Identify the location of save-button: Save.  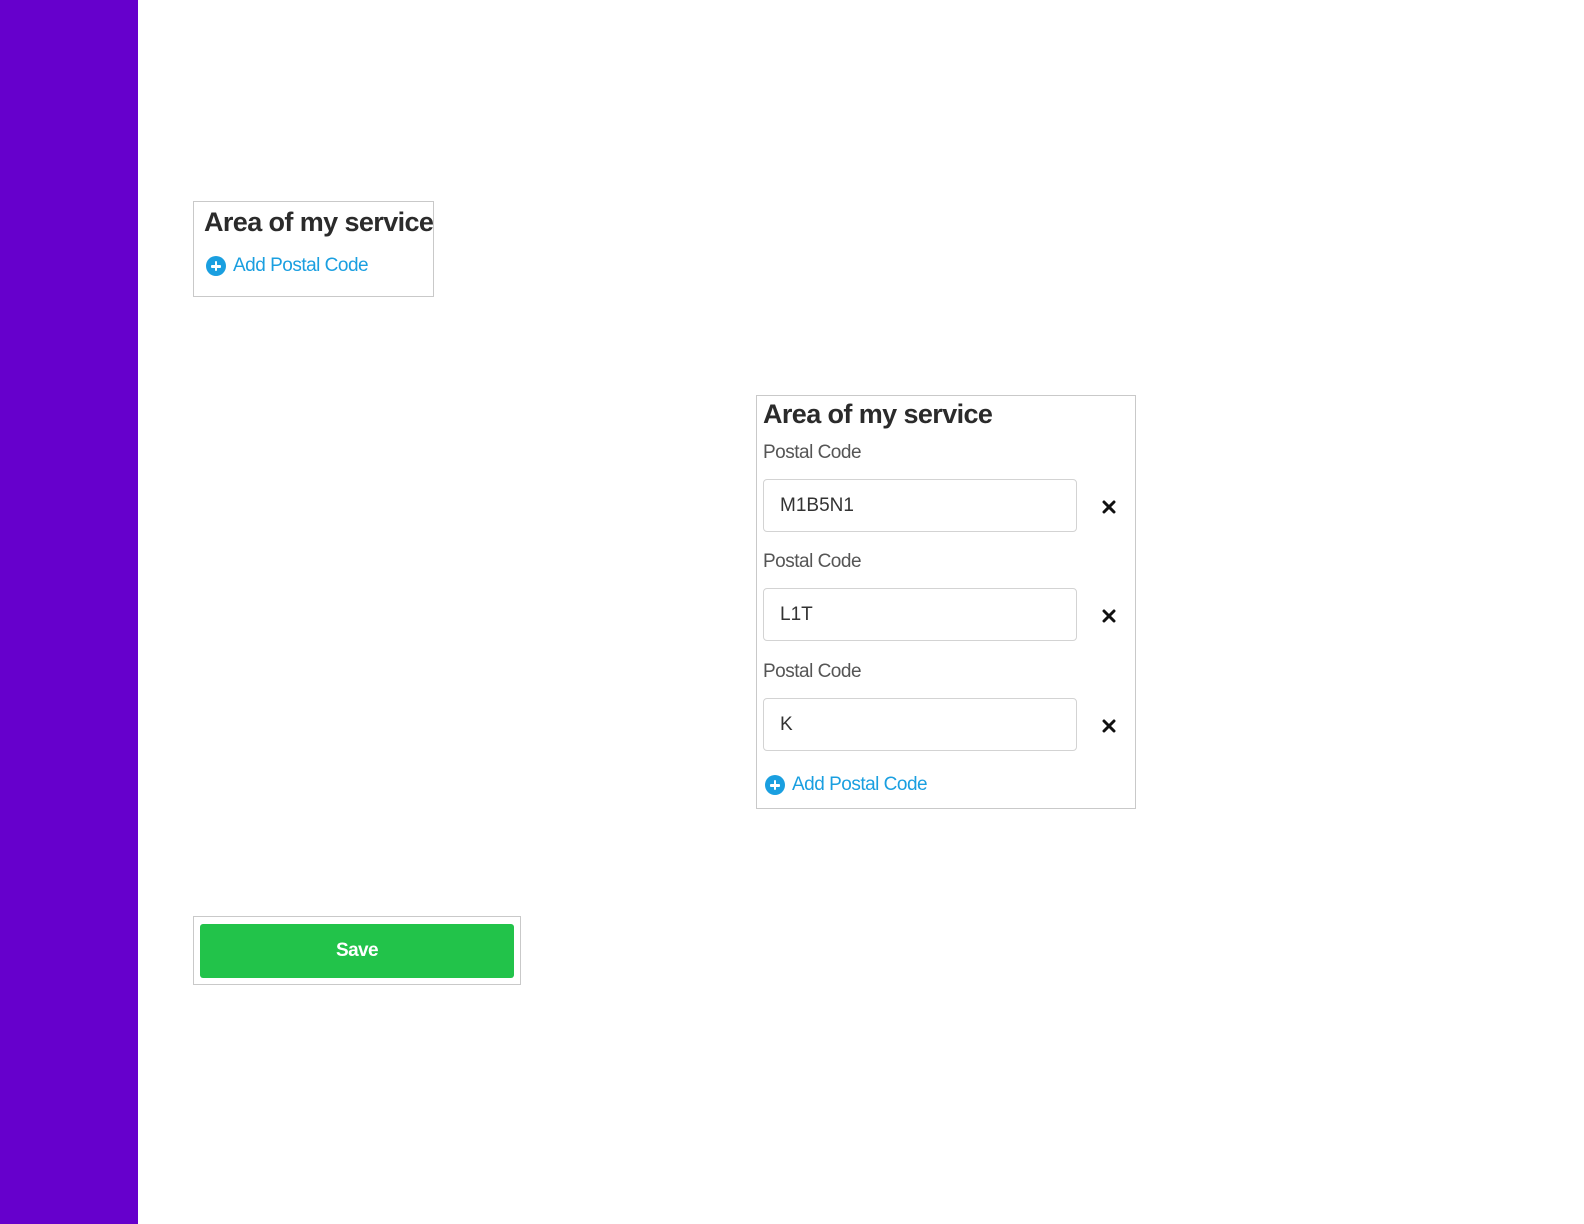
(357, 951).